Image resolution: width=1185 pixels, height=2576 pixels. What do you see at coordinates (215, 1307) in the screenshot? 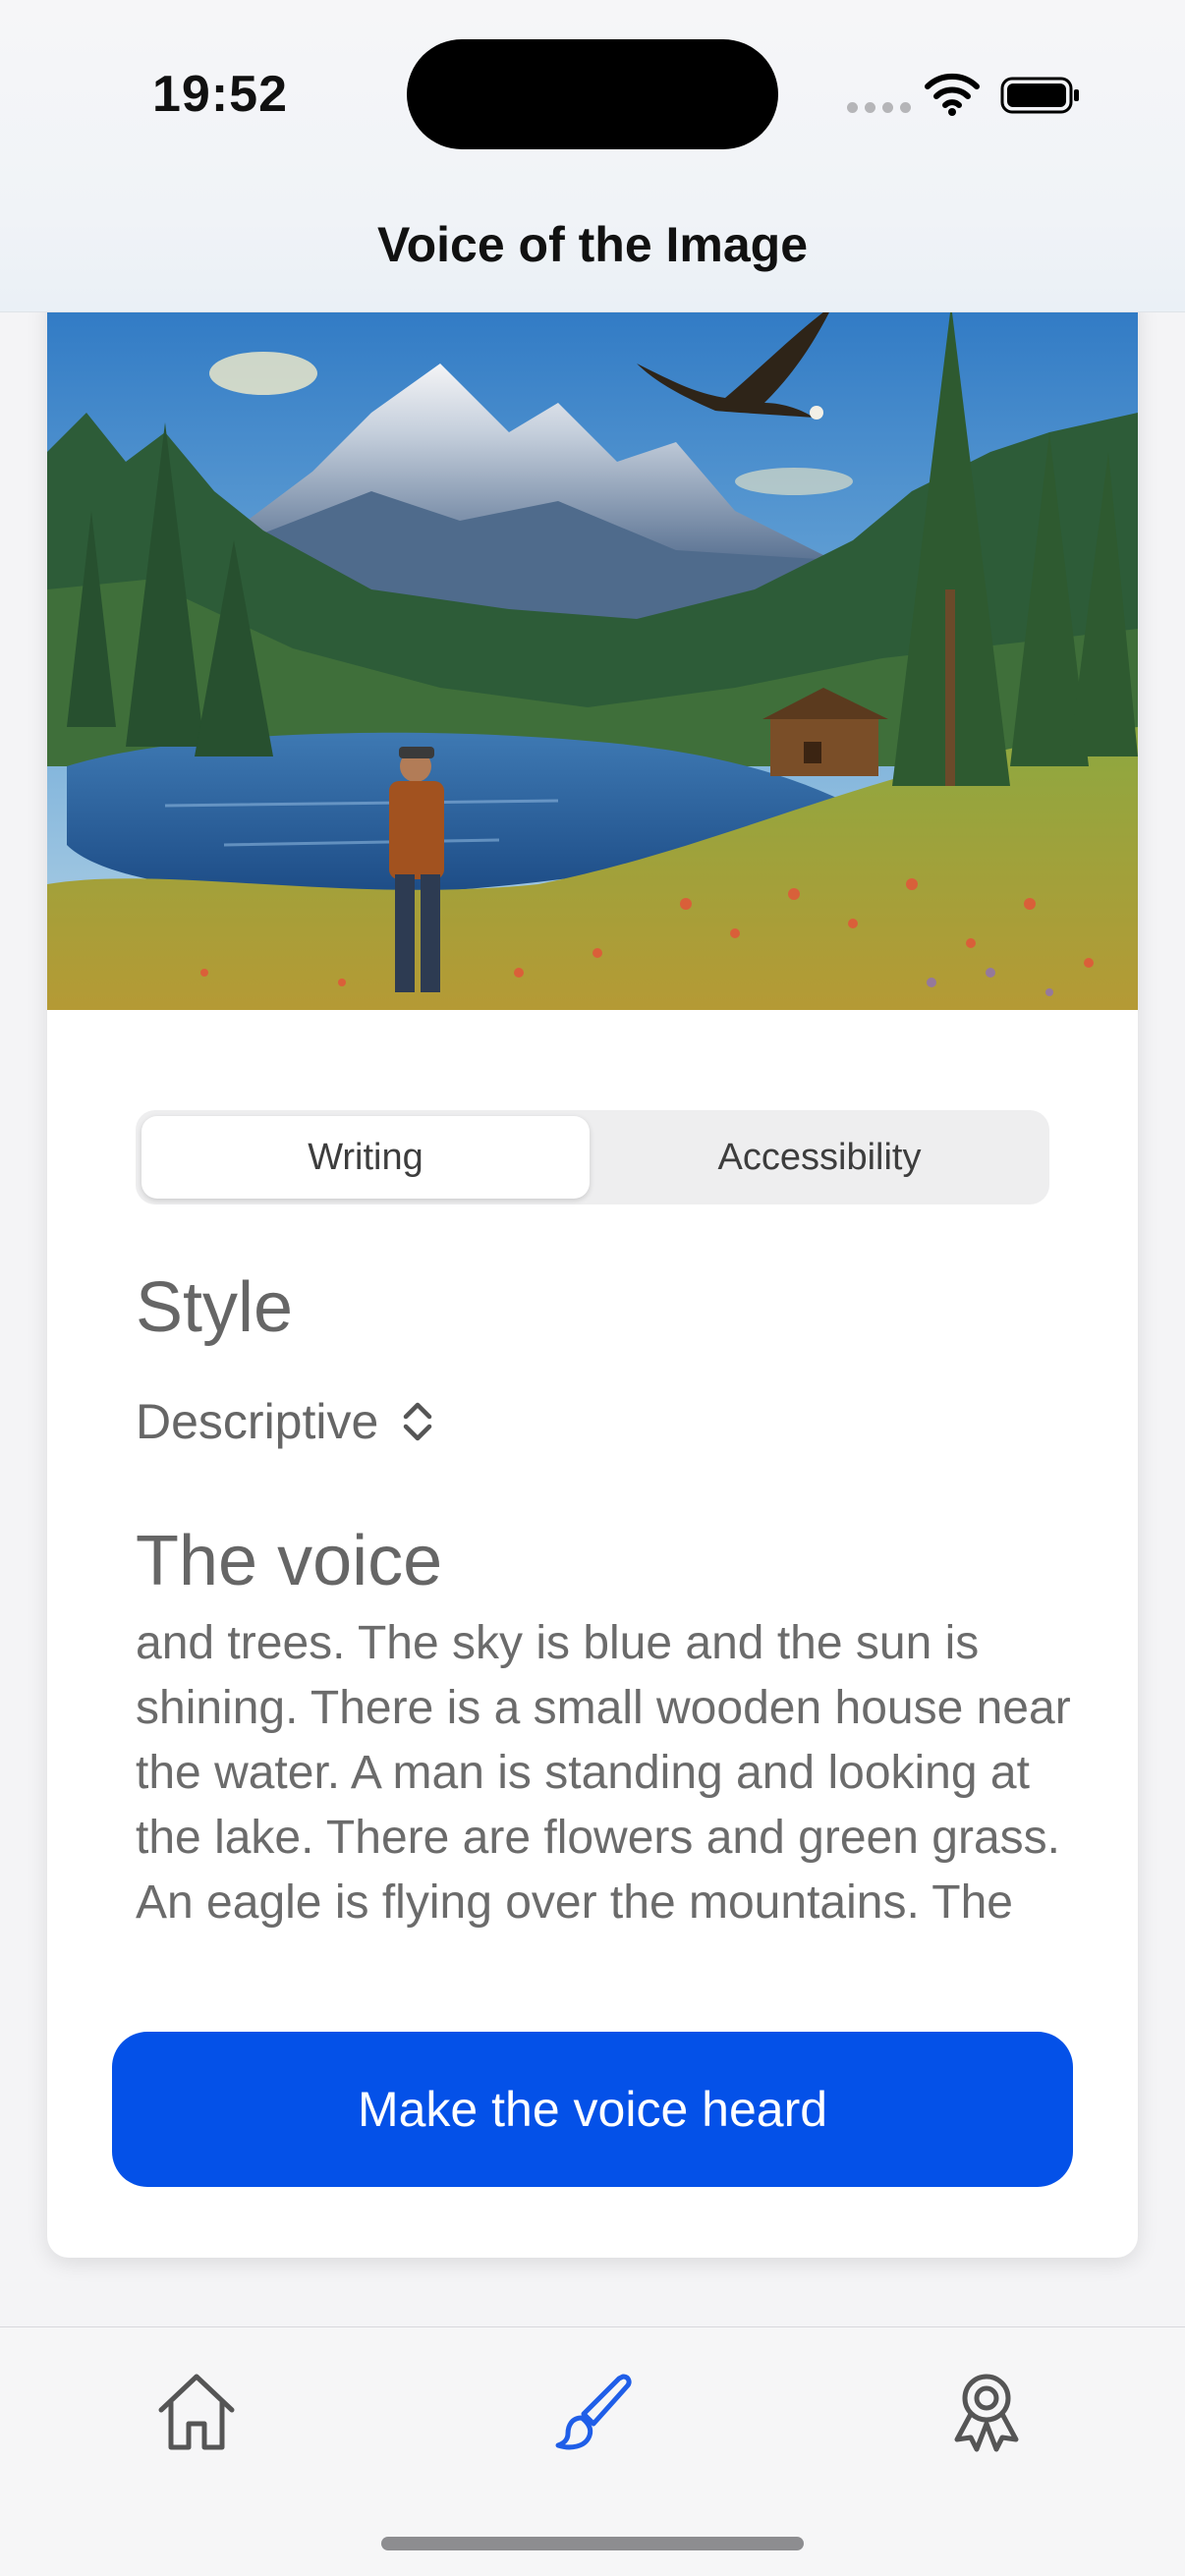
I see `style-heading: Style` at bounding box center [215, 1307].